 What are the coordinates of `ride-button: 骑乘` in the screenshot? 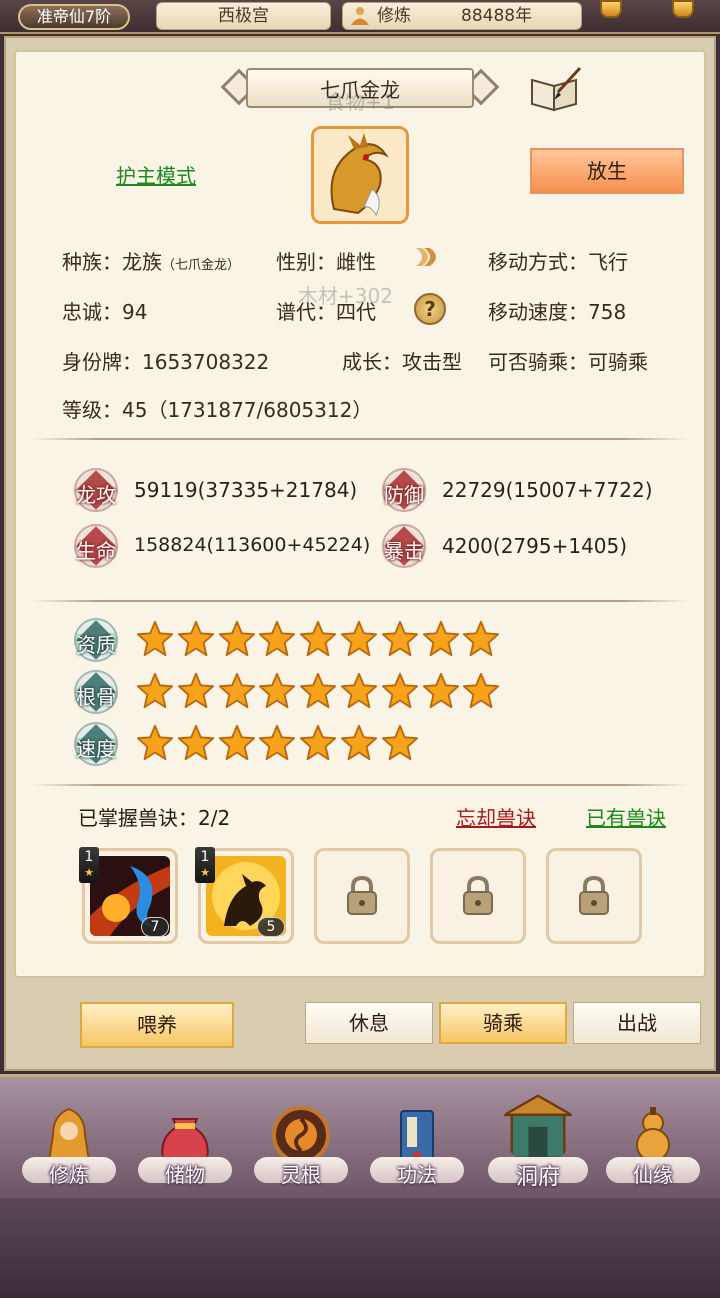 It's located at (503, 1023).